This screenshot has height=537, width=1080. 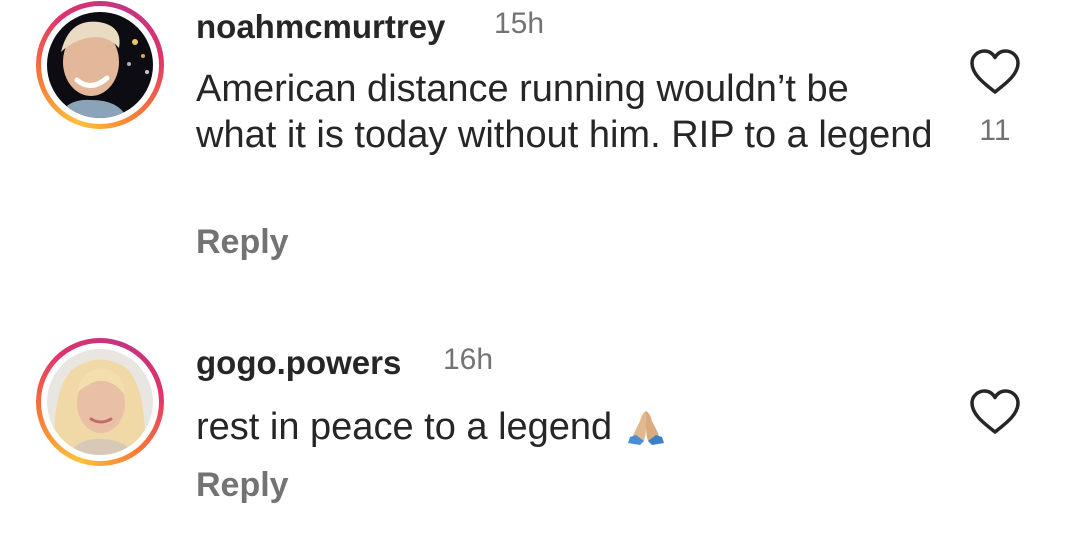 I want to click on comment-text-content: rest in peace to a legend, so click(x=404, y=427).